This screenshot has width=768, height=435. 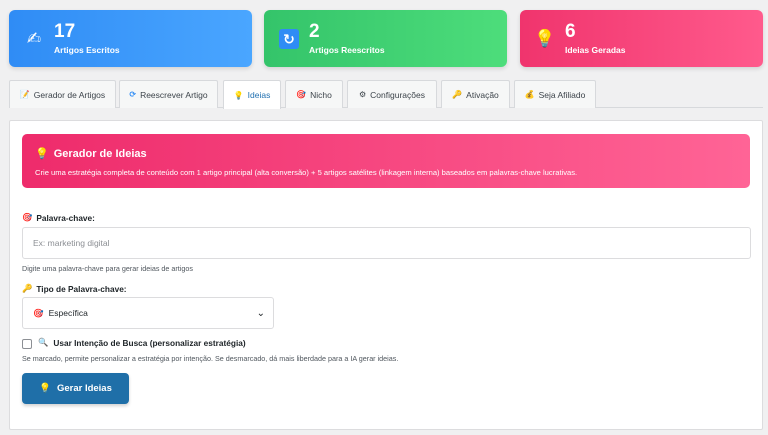 What do you see at coordinates (397, 94) in the screenshot?
I see `tab-label: Configurações` at bounding box center [397, 94].